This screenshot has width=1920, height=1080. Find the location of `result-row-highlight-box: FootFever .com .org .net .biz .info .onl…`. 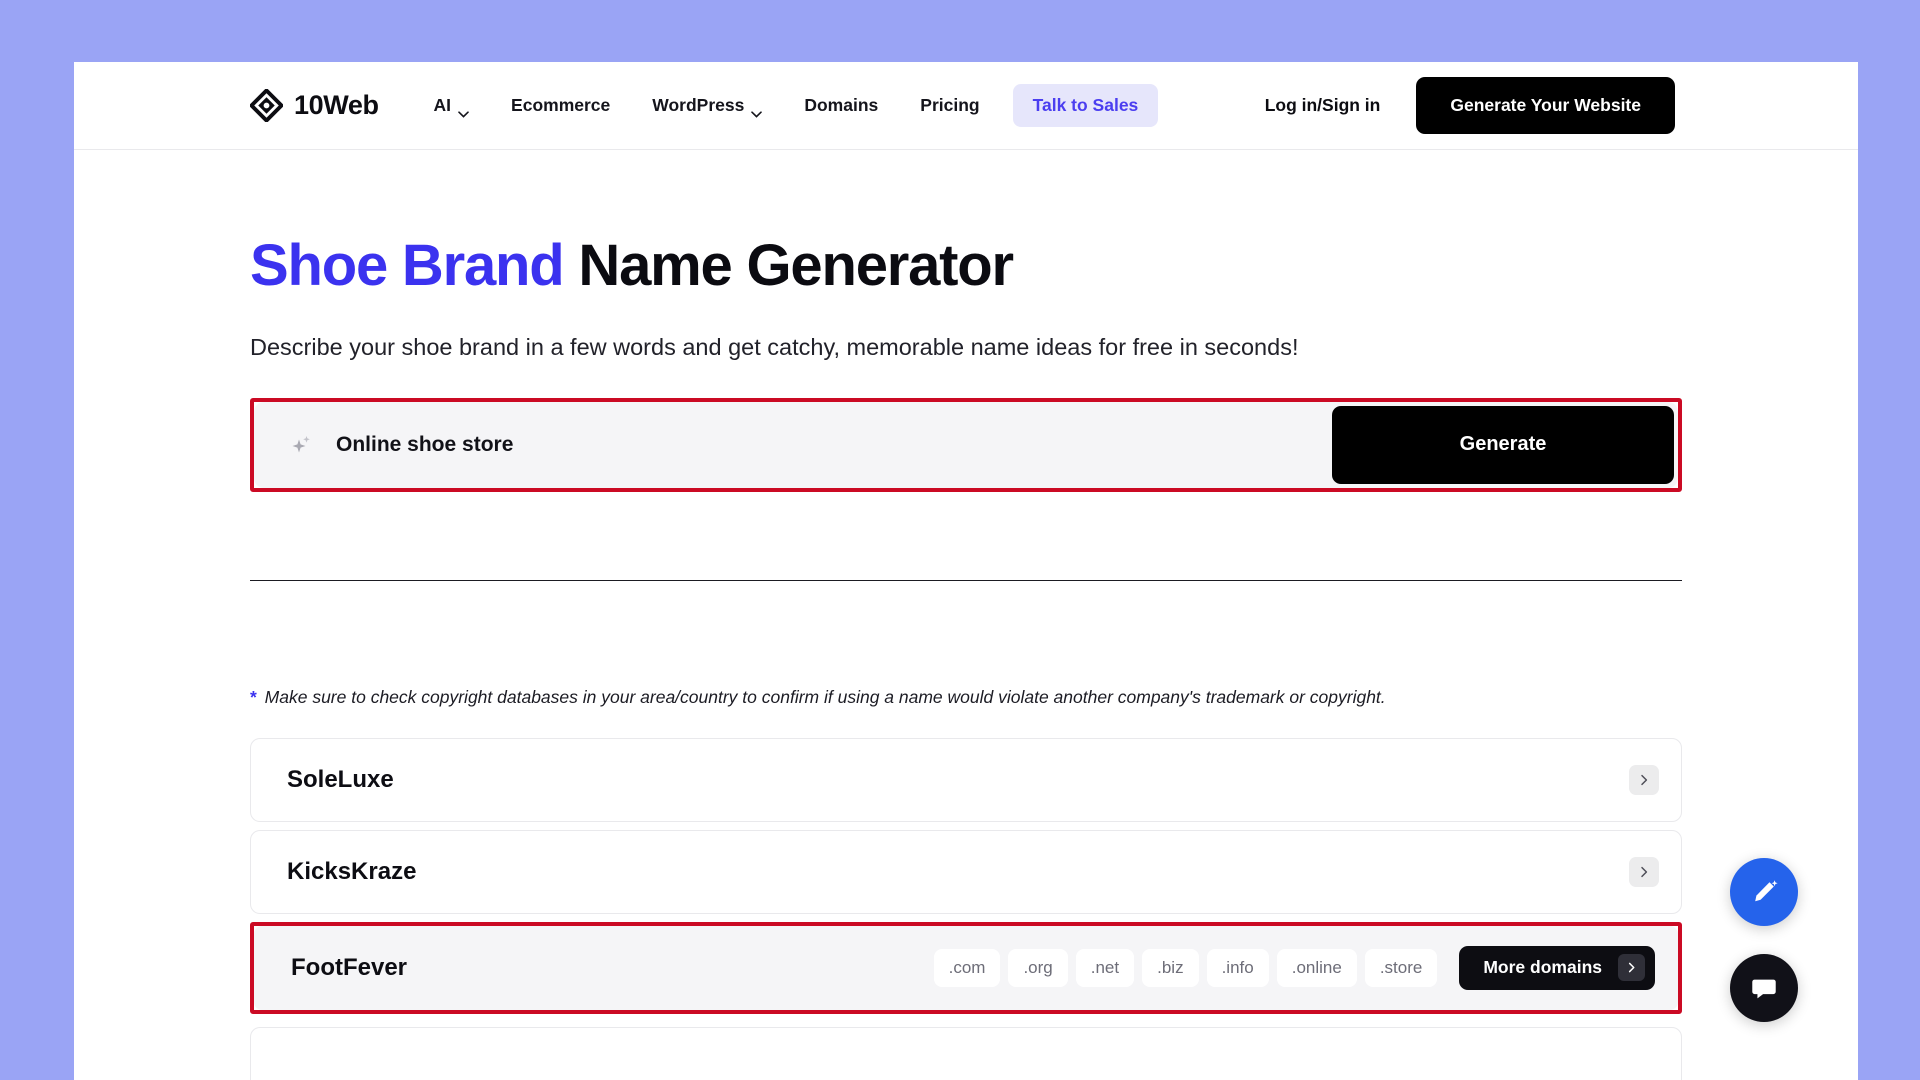

result-row-highlight-box: FootFever .com .org .net .biz .info .onl… is located at coordinates (966, 967).